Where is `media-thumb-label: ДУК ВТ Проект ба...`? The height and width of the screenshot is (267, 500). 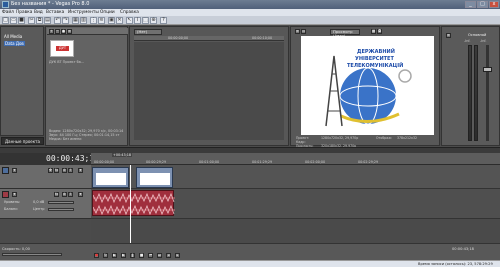 media-thumb-label: ДУК ВТ Проект ба... is located at coordinates (67, 62).